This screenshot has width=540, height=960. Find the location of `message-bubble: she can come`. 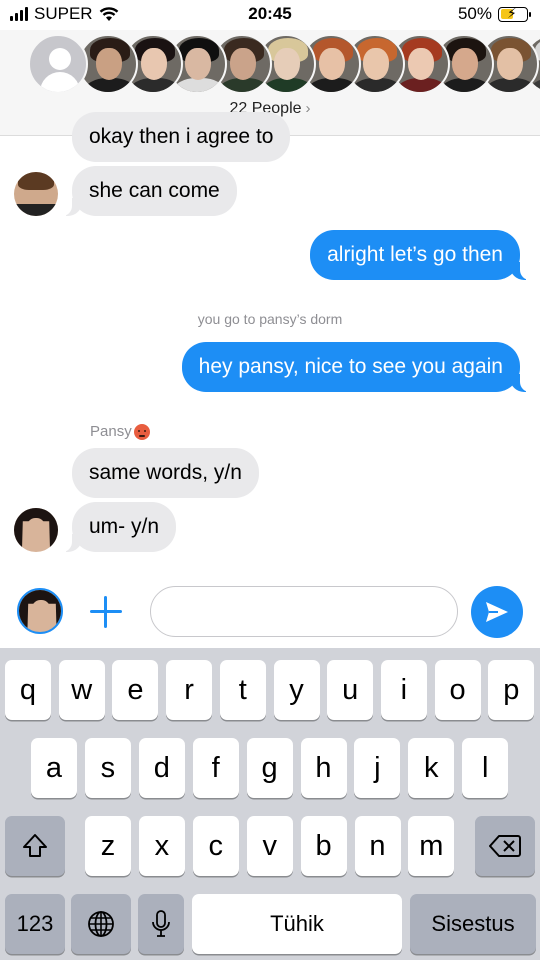

message-bubble: she can come is located at coordinates (148, 191).